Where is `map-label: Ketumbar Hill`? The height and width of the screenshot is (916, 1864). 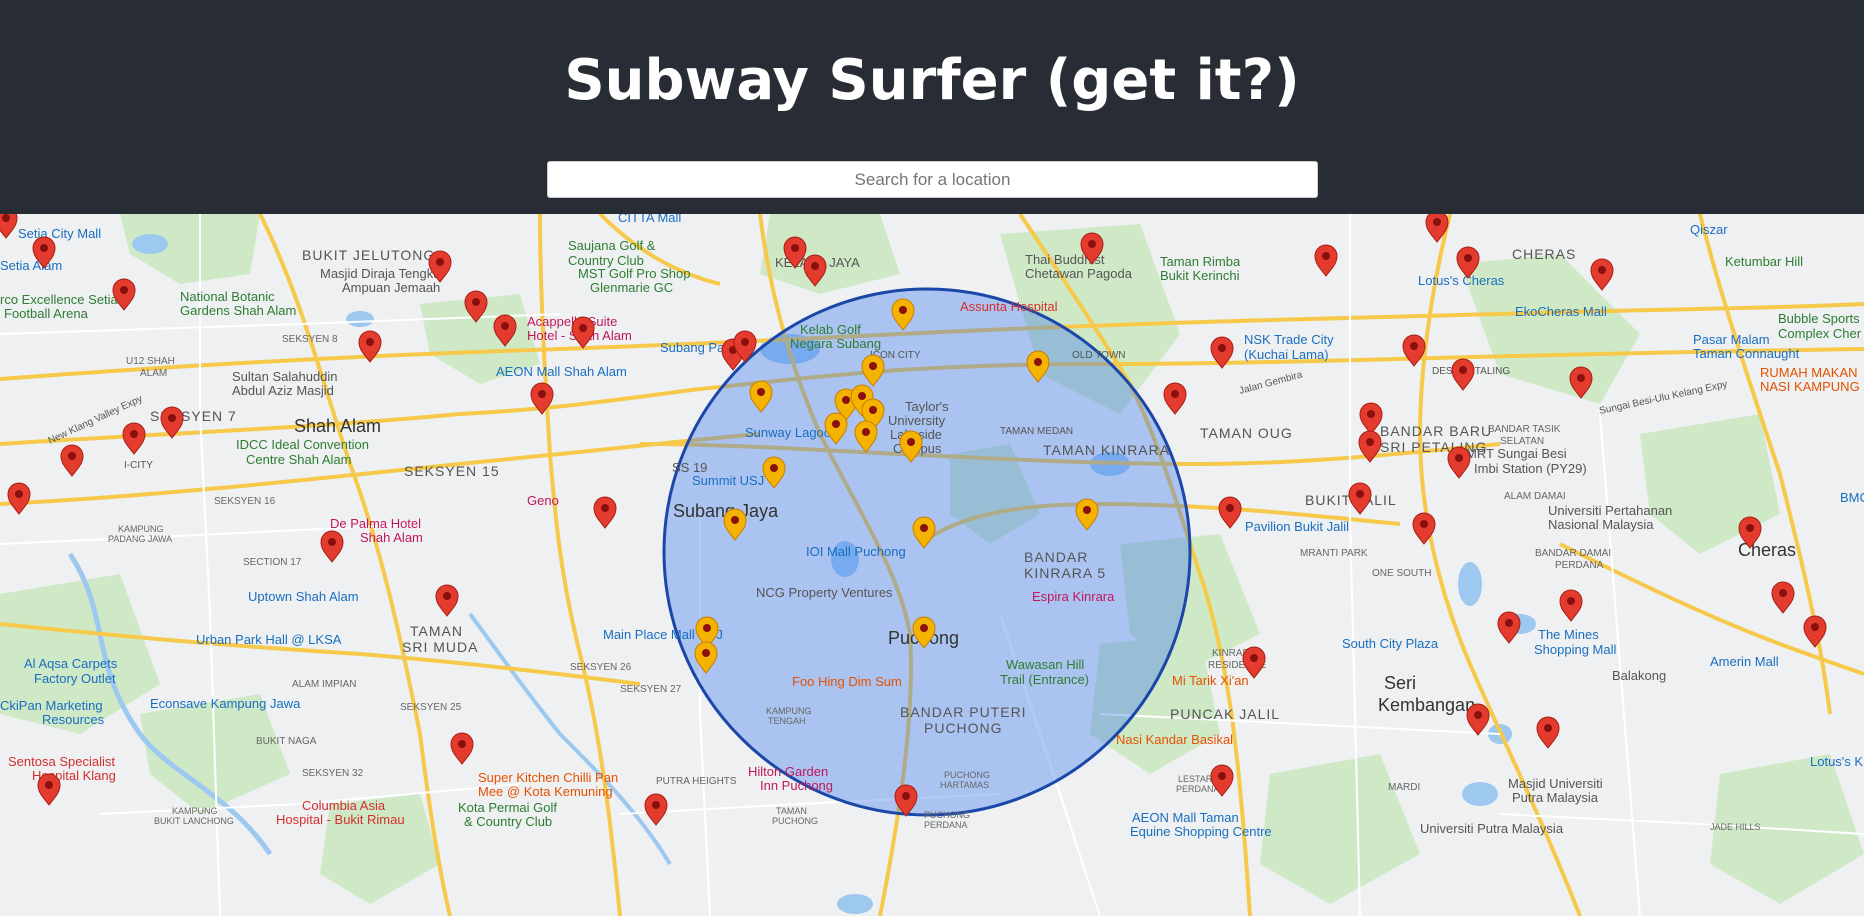
map-label: Ketumbar Hill is located at coordinates (1764, 261).